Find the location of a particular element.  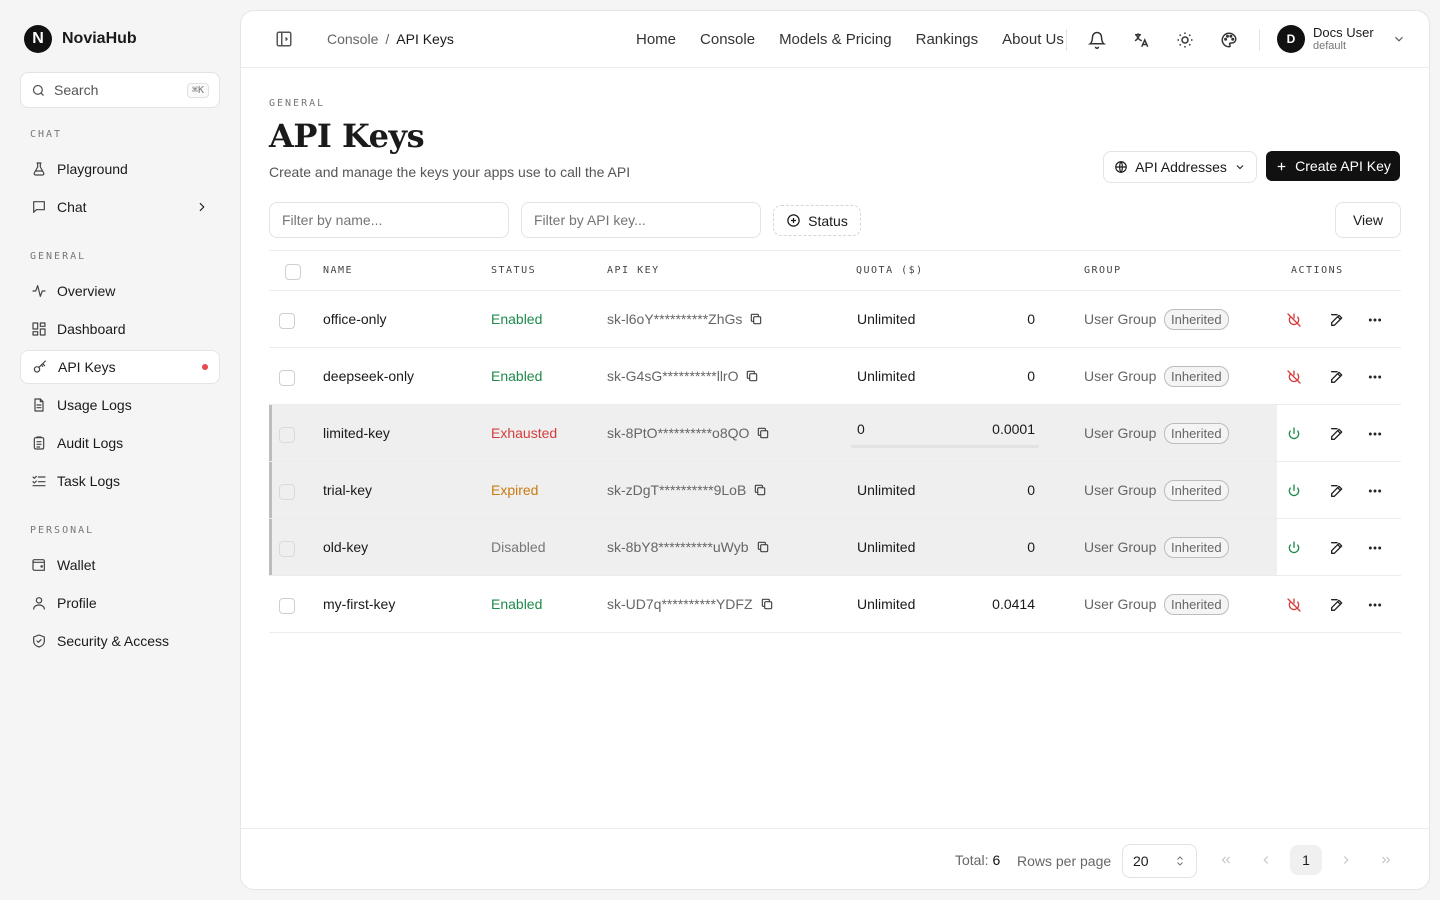

sidebar-item-audit-logs: Audit Logs is located at coordinates (120, 443).